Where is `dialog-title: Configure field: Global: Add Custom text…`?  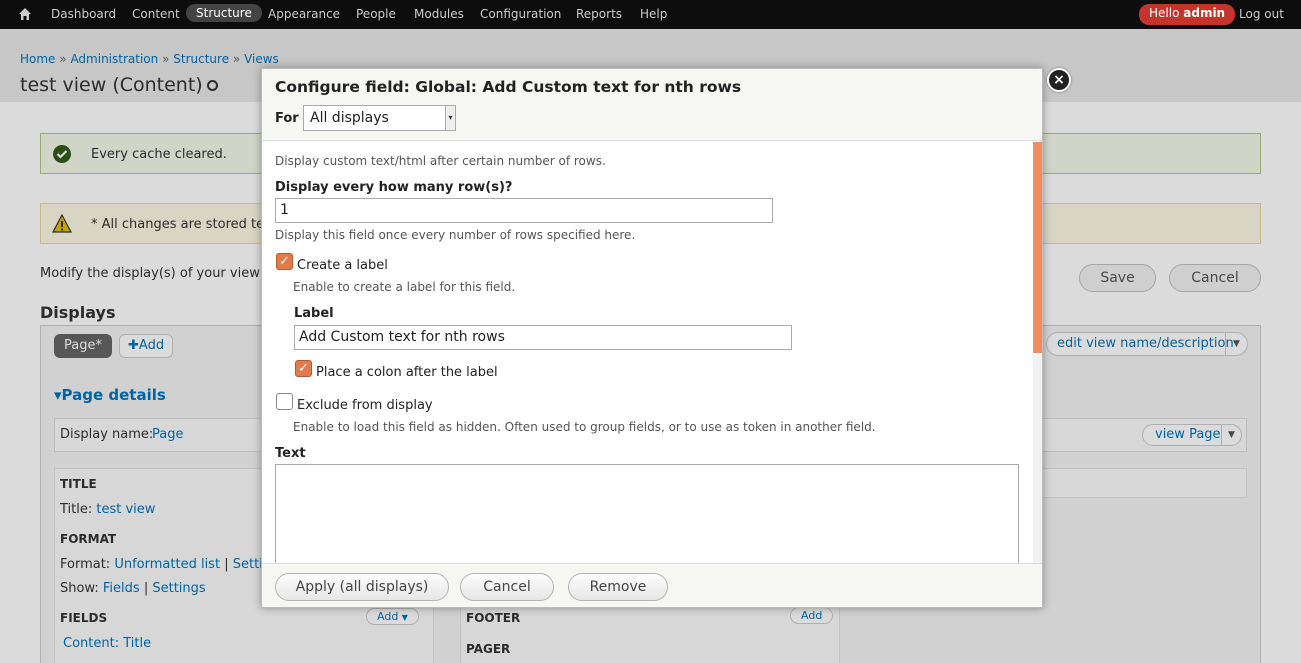 dialog-title: Configure field: Global: Add Custom text… is located at coordinates (508, 87).